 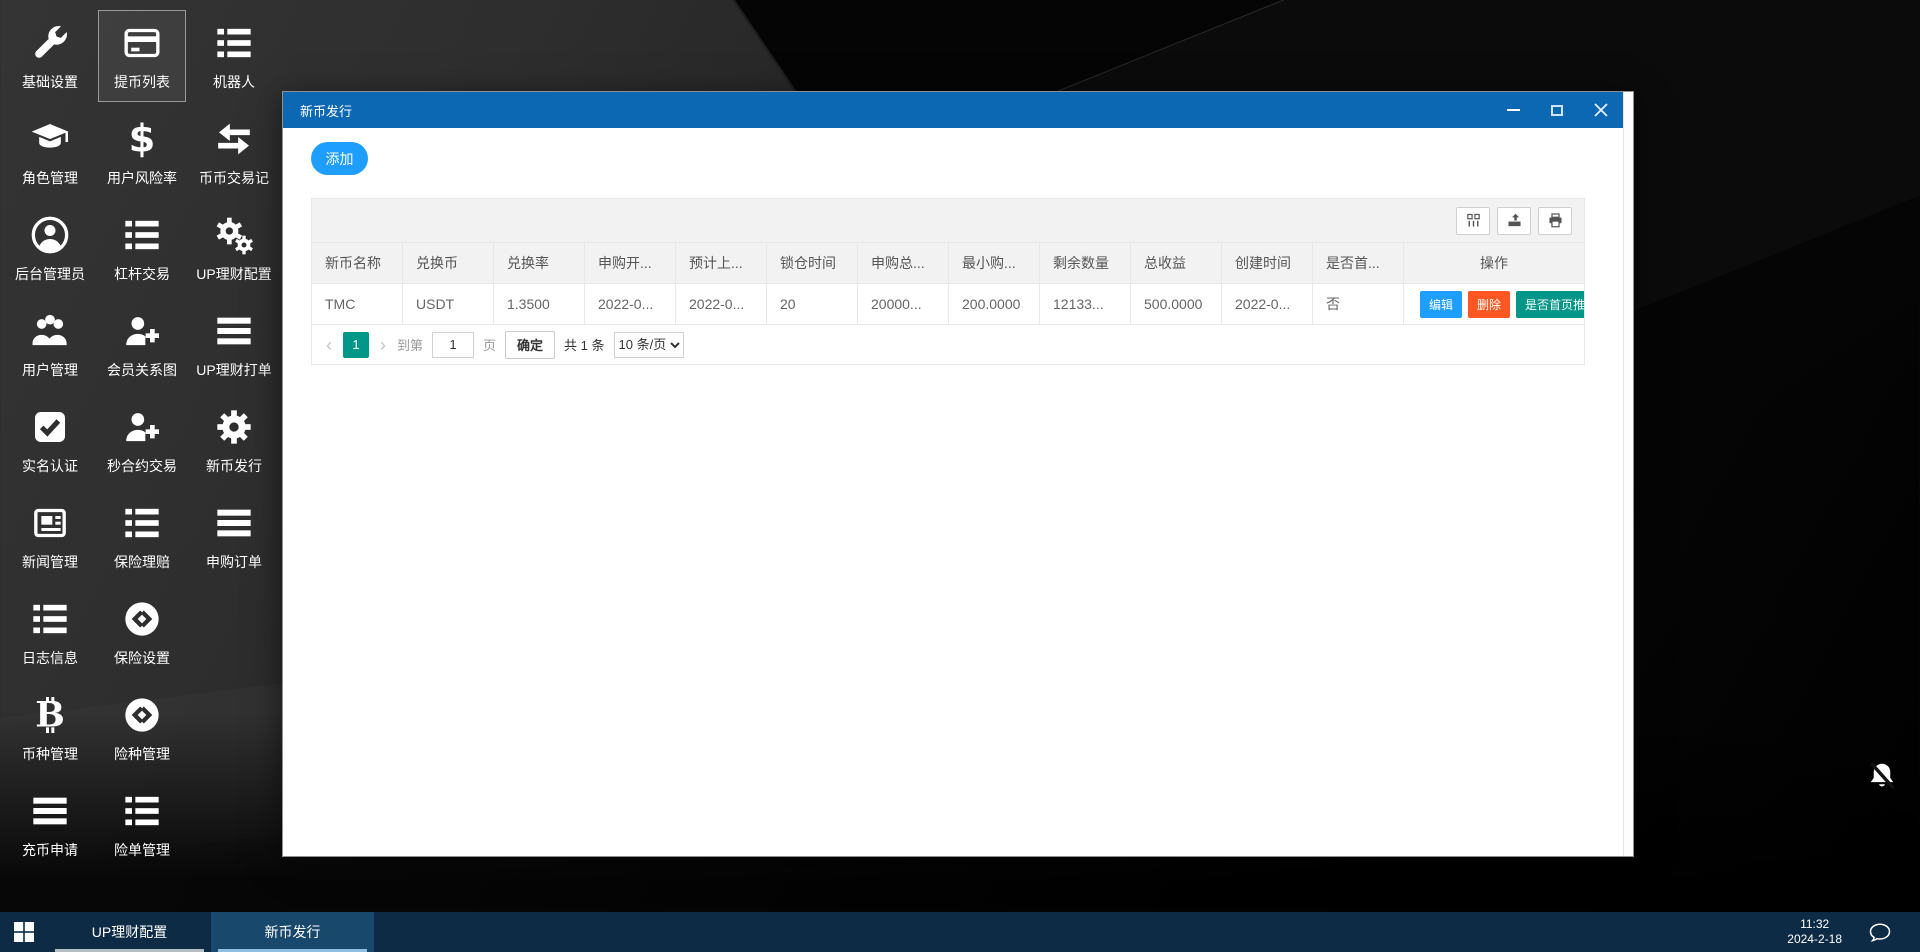 I want to click on sidebar-item-withdraw-list: 提币列表, so click(x=142, y=56).